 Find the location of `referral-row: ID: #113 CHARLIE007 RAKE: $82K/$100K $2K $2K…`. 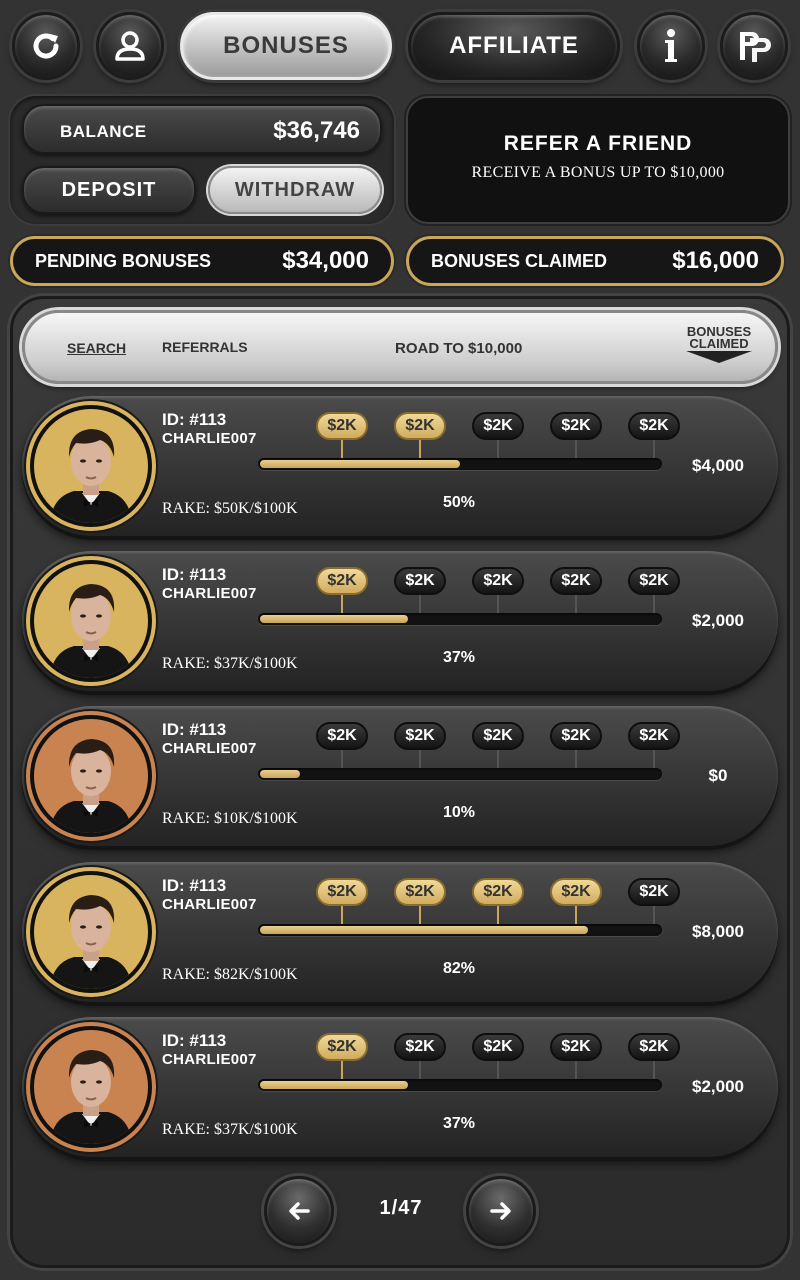

referral-row: ID: #113 CHARLIE007 RAKE: $82K/$100K $2K $2K… is located at coordinates (400, 932).